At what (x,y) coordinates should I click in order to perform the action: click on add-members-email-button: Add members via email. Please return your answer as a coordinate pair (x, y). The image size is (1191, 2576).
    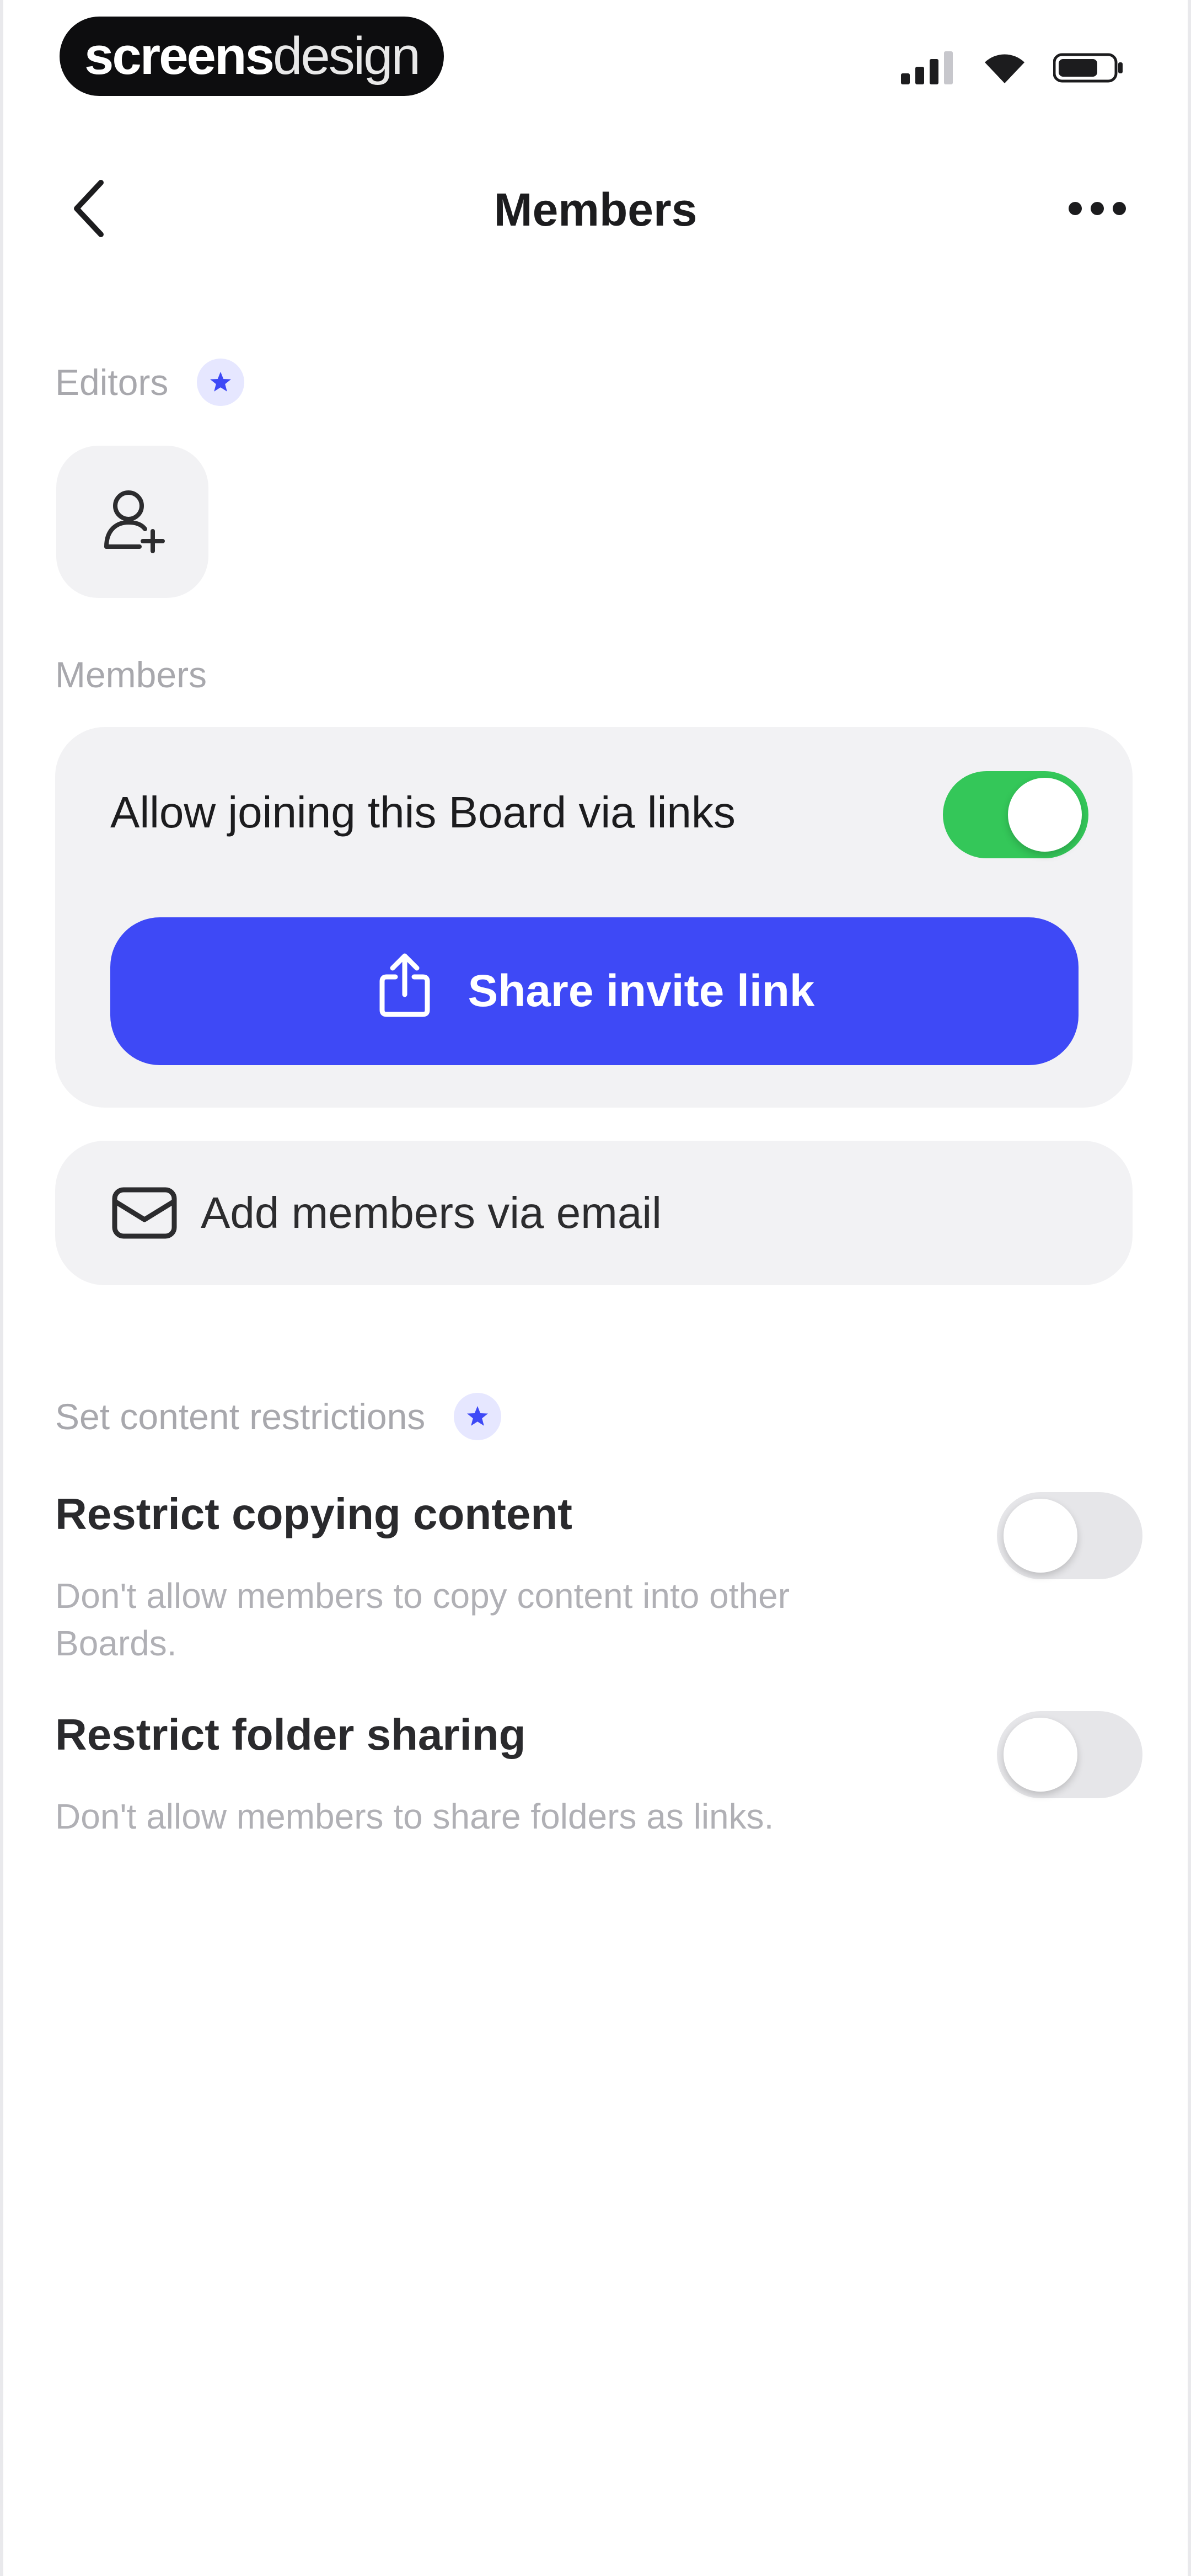
    Looking at the image, I should click on (594, 1213).